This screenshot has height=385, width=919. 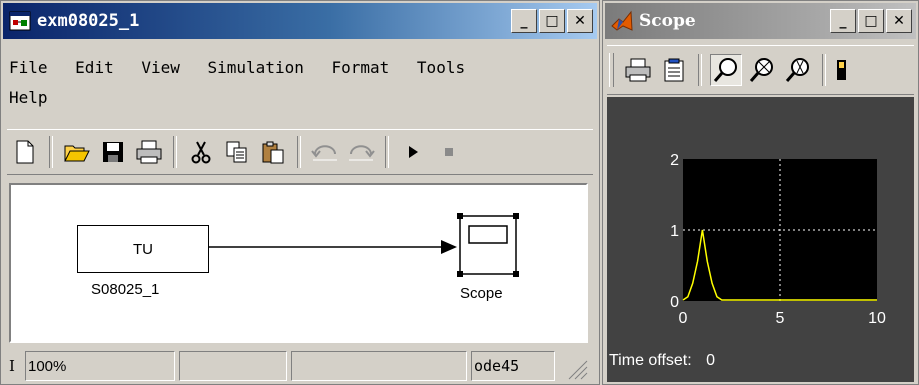 I want to click on scope-titlebar: Scope _ □ ✕, so click(x=760, y=21).